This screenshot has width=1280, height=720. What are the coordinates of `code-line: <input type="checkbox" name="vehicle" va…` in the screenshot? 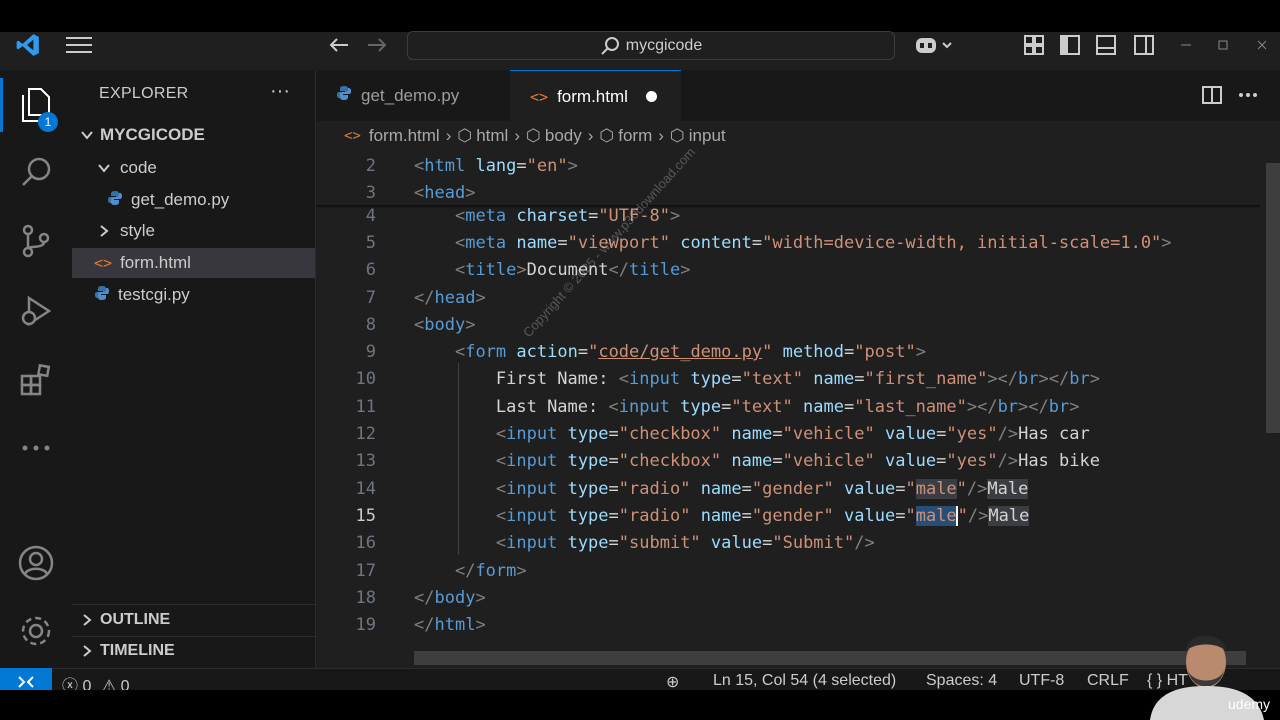 It's located at (792, 434).